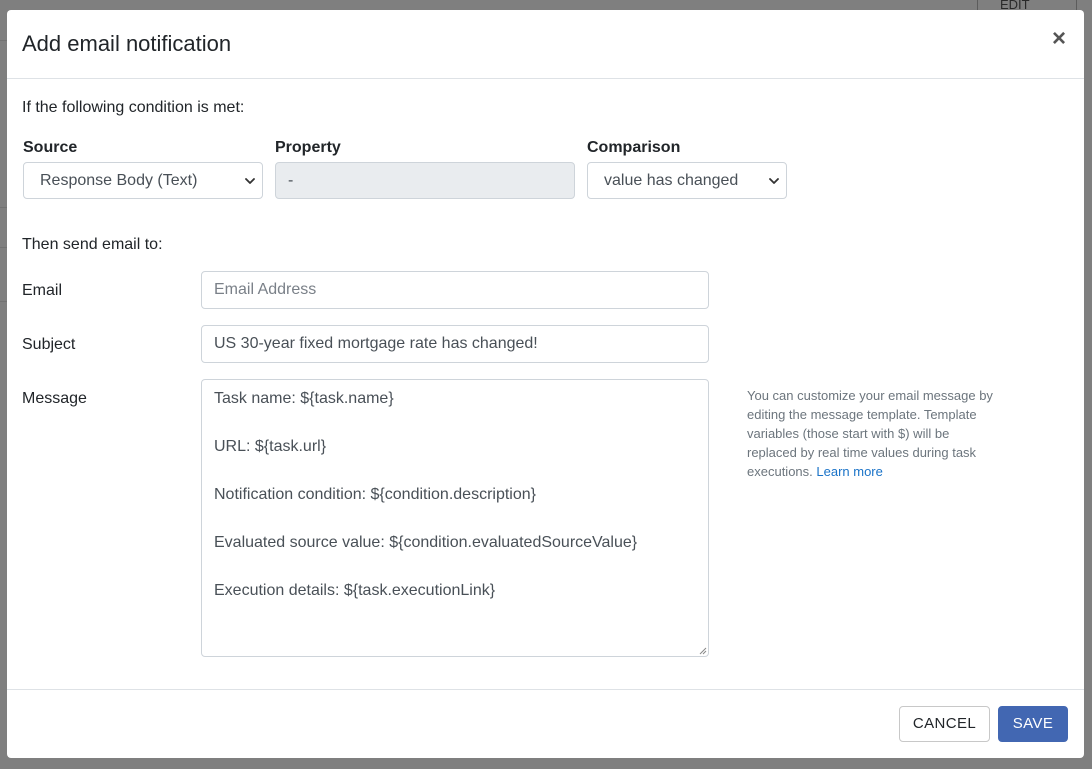 The width and height of the screenshot is (1092, 769). I want to click on resize-handle-icon, so click(703, 651).